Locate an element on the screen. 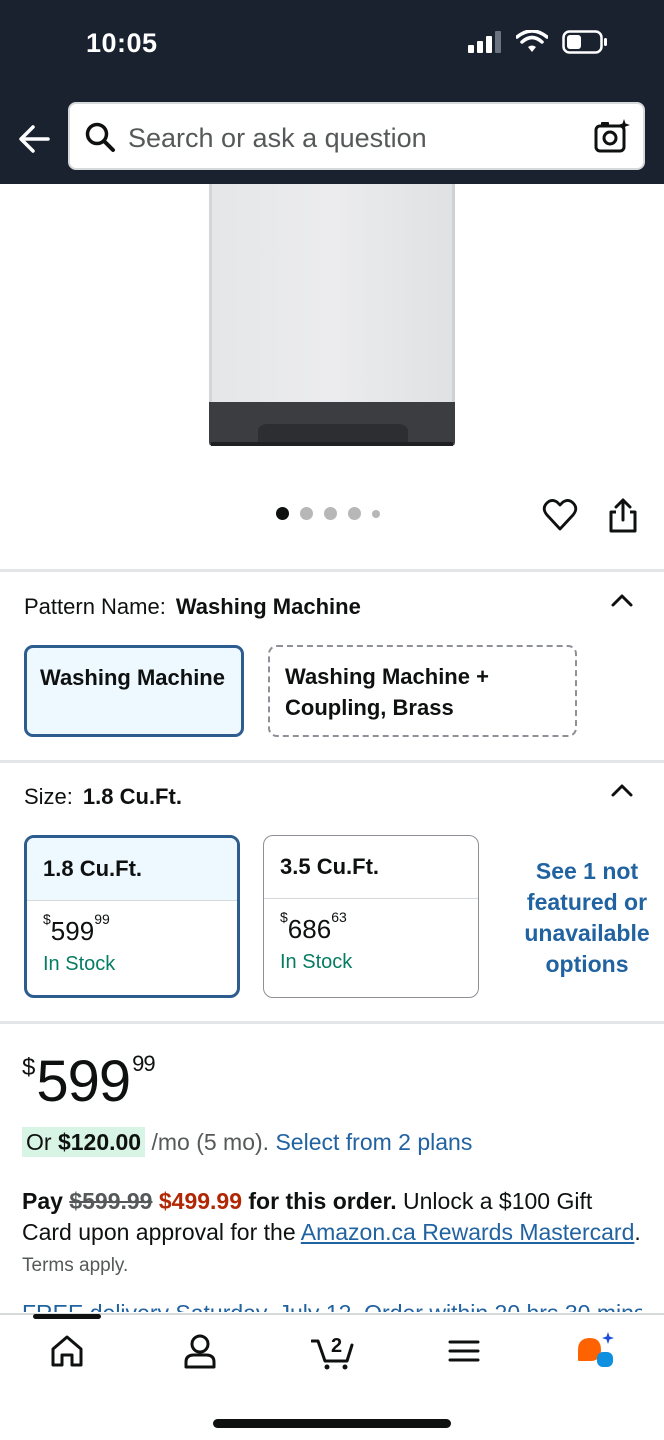 The height and width of the screenshot is (1440, 664). pattern-selected-value: Washing Machine is located at coordinates (268, 606).